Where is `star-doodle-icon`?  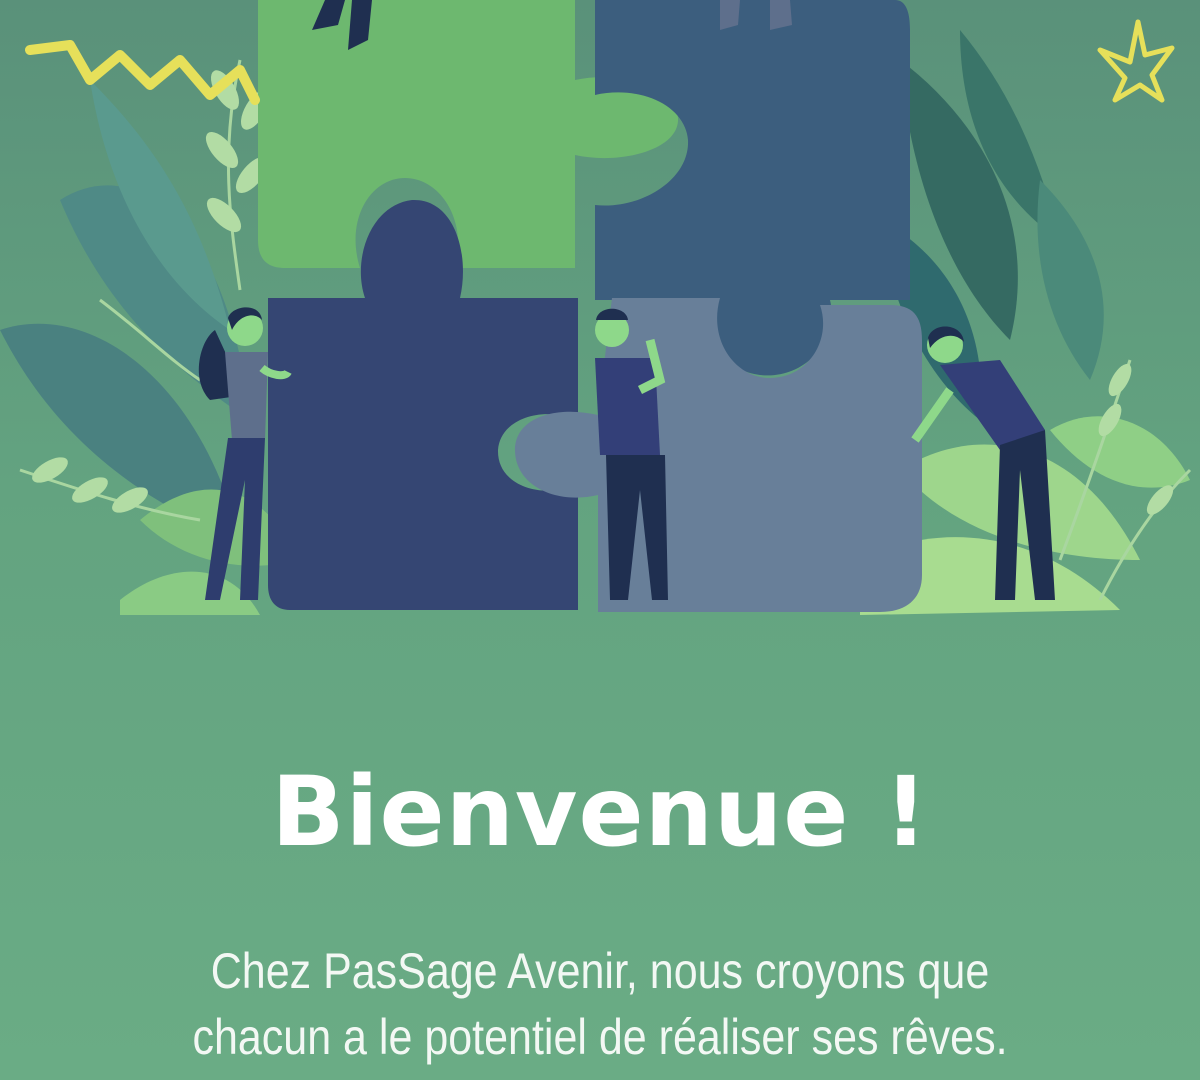
star-doodle-icon is located at coordinates (1136, 61).